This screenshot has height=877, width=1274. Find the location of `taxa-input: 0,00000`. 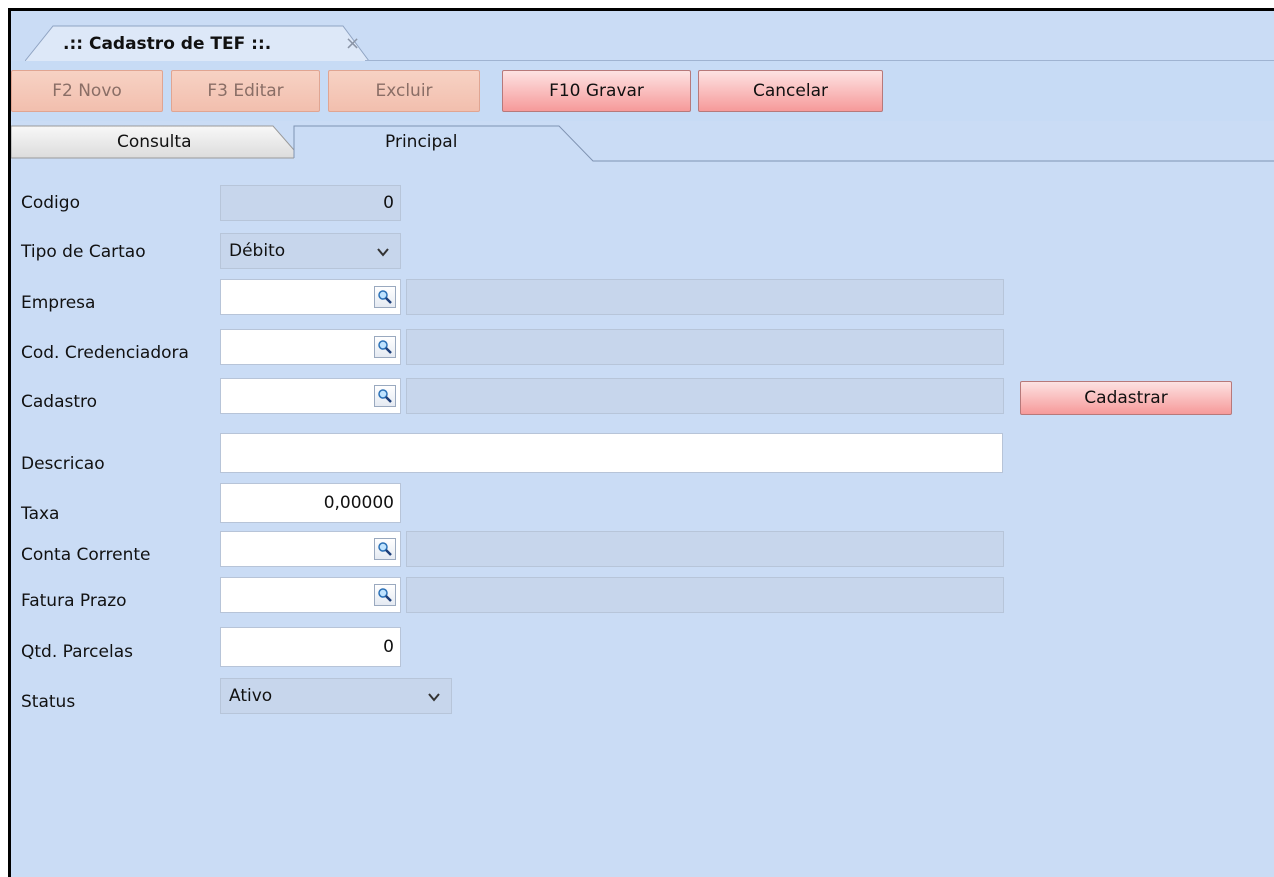

taxa-input: 0,00000 is located at coordinates (310, 503).